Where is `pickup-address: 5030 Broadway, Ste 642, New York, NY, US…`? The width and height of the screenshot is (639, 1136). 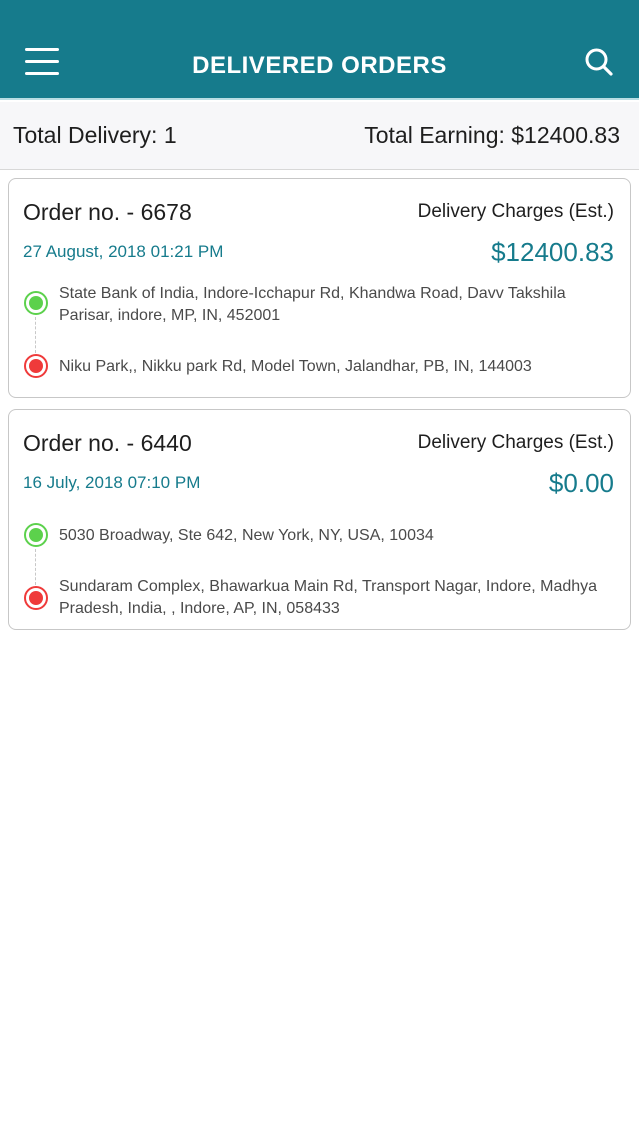 pickup-address: 5030 Broadway, Ste 642, New York, NY, US… is located at coordinates (246, 535).